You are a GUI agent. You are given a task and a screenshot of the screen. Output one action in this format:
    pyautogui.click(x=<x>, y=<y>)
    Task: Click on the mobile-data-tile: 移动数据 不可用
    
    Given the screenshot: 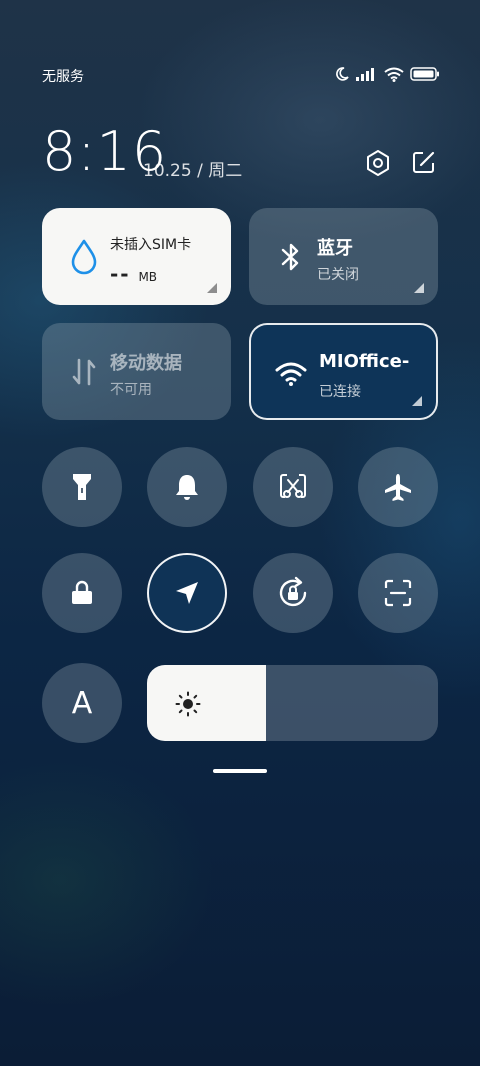 What is the action you would take?
    pyautogui.click(x=136, y=371)
    